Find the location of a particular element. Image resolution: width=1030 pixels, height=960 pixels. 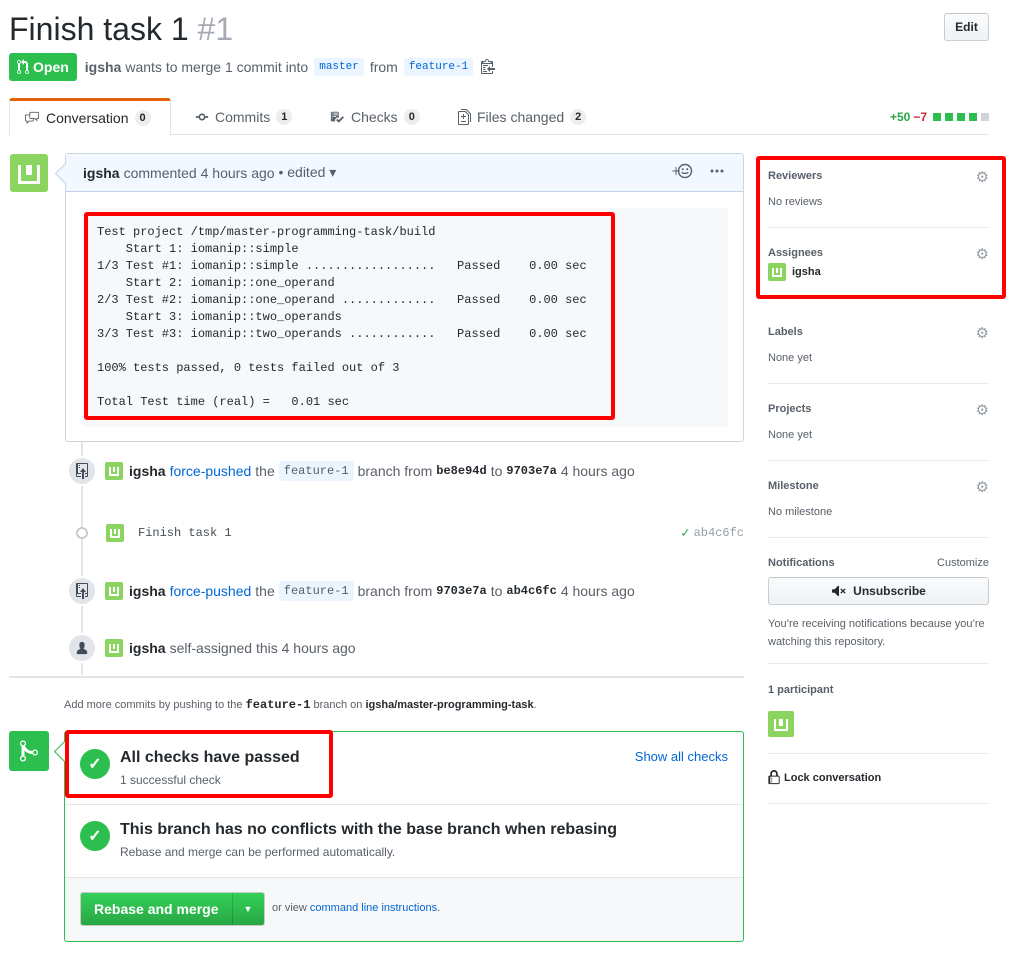

git-pull-request-icon is located at coordinates (23, 67).